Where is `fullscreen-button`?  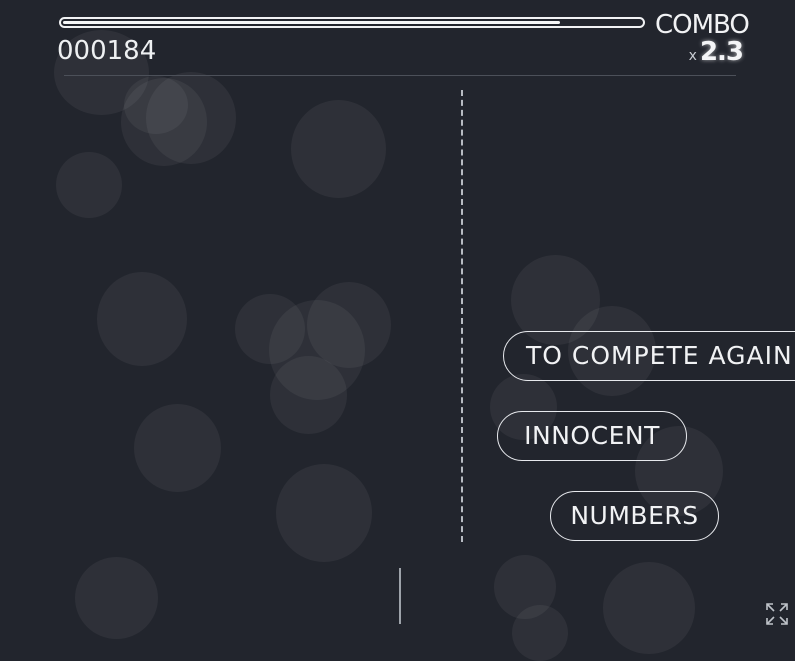 fullscreen-button is located at coordinates (777, 614).